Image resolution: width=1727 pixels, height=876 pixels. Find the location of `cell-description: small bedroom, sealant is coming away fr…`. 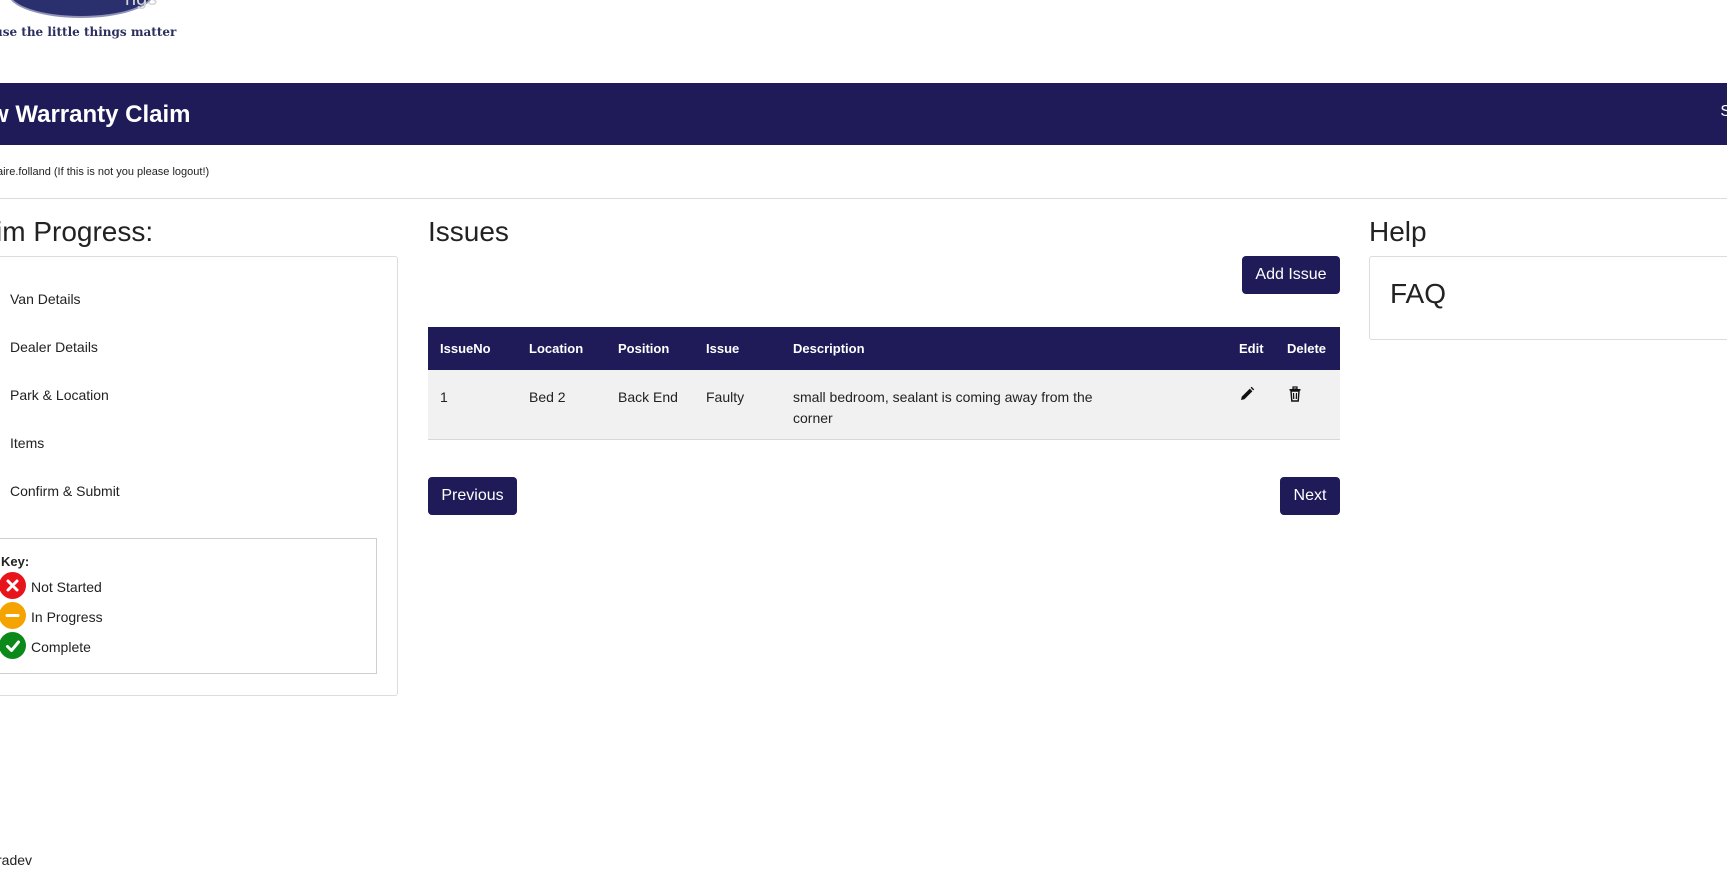

cell-description: small bedroom, sealant is coming away fr… is located at coordinates (943, 407).